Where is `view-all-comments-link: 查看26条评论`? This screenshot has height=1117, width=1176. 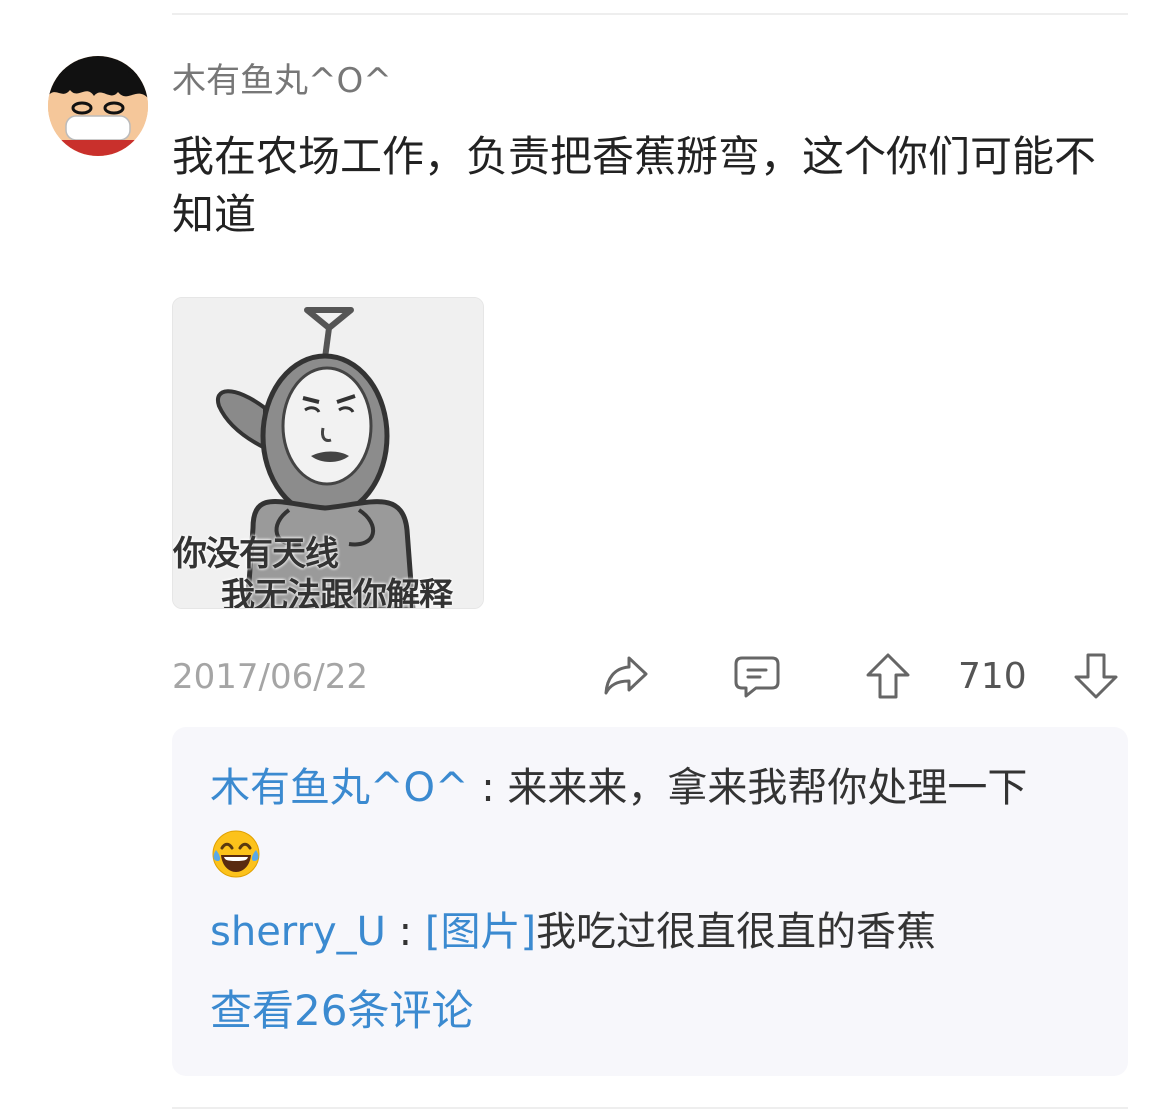 view-all-comments-link: 查看26条评论 is located at coordinates (341, 1011).